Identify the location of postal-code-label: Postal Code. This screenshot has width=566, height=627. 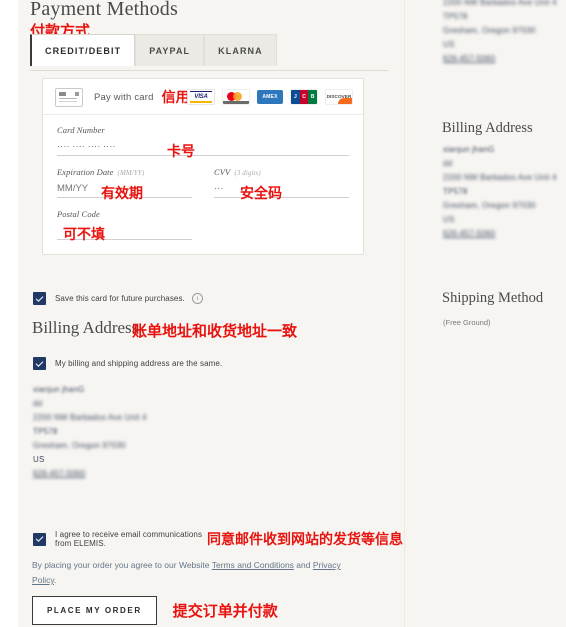
(78, 214).